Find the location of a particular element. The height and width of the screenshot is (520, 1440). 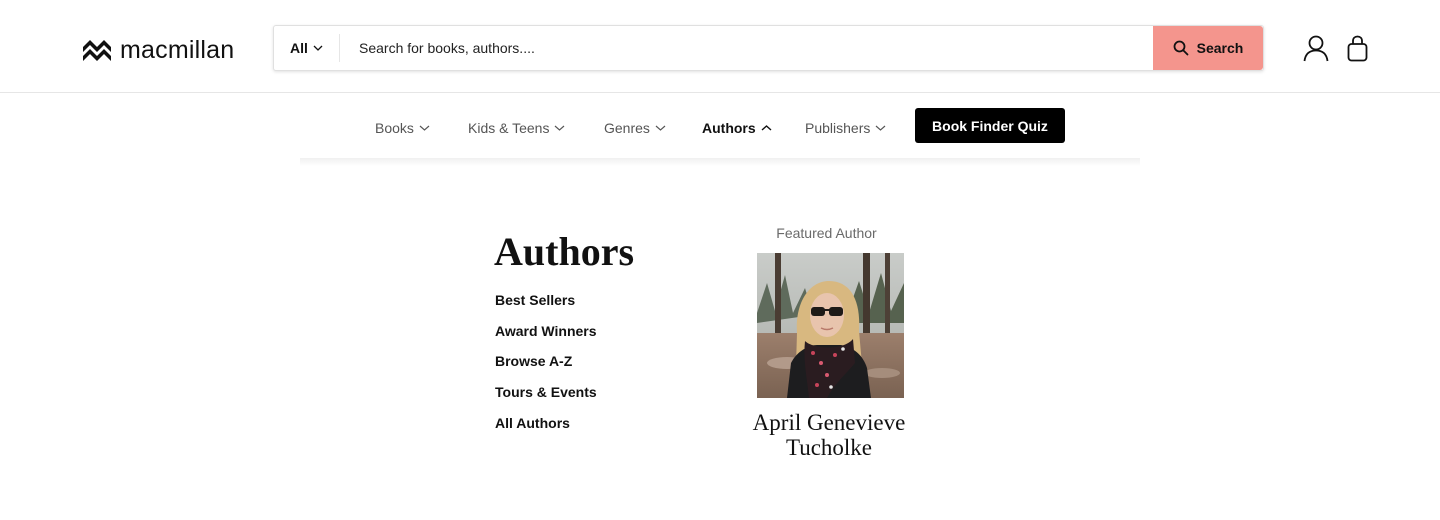

macmillan-logo: macmillan is located at coordinates (158, 50).